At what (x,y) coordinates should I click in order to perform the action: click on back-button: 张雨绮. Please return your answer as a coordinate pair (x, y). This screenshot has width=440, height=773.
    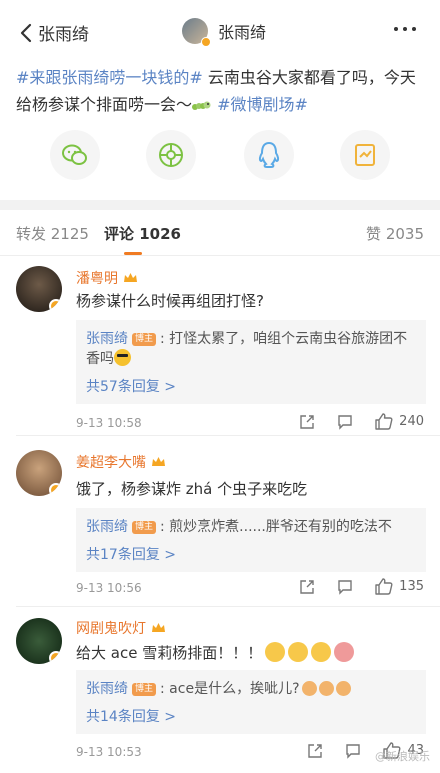
    Looking at the image, I should click on (54, 32).